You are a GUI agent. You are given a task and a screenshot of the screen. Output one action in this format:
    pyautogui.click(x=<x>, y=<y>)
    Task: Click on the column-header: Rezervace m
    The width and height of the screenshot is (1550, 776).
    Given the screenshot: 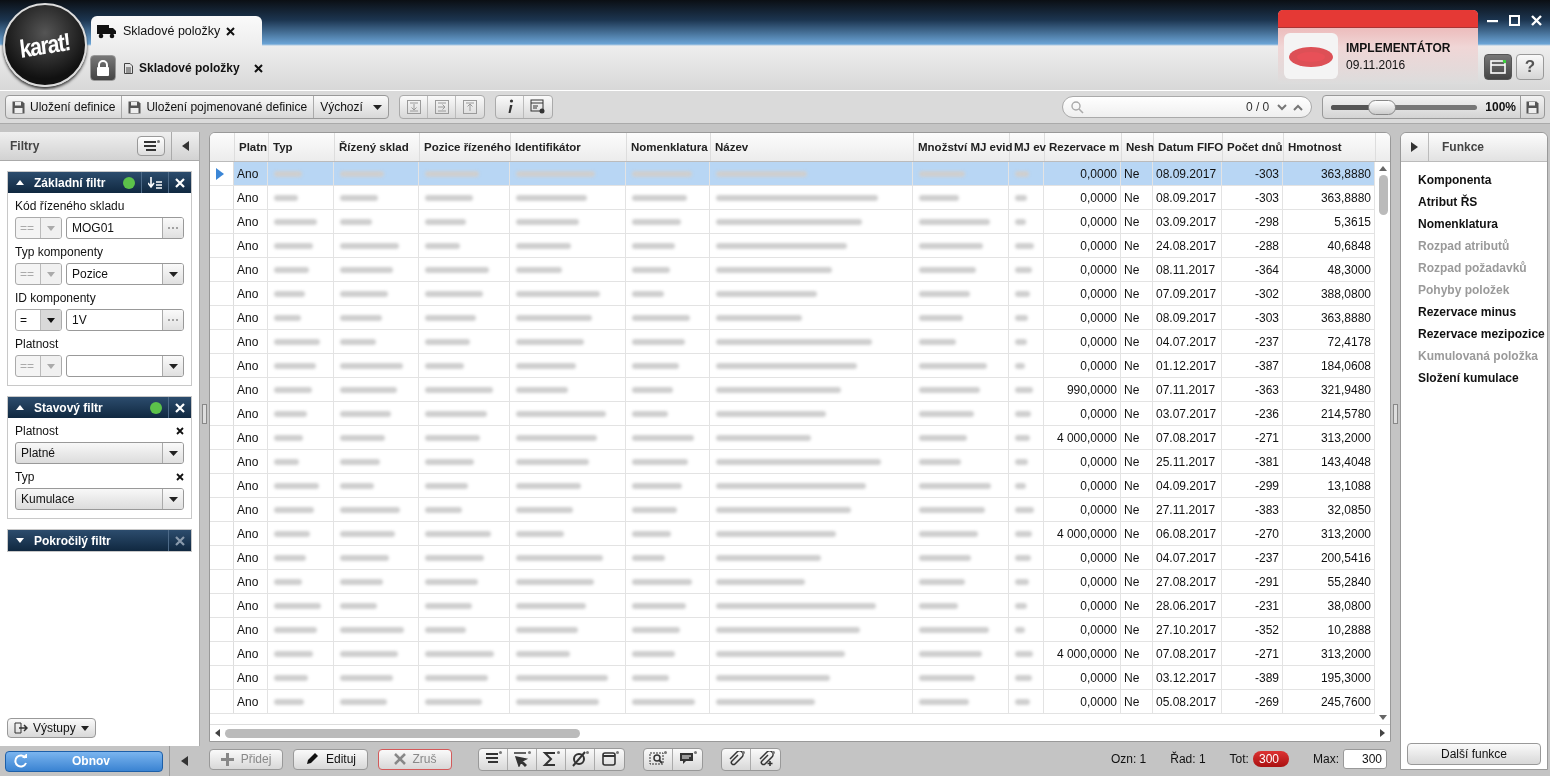 What is the action you would take?
    pyautogui.click(x=1083, y=147)
    